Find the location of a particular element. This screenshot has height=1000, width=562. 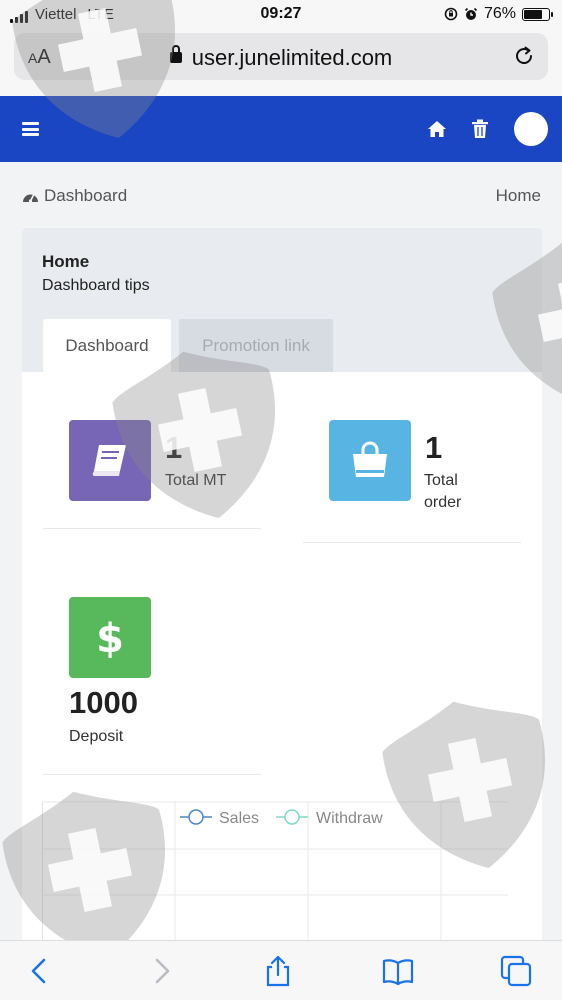

alarm-clock-icon is located at coordinates (471, 13).